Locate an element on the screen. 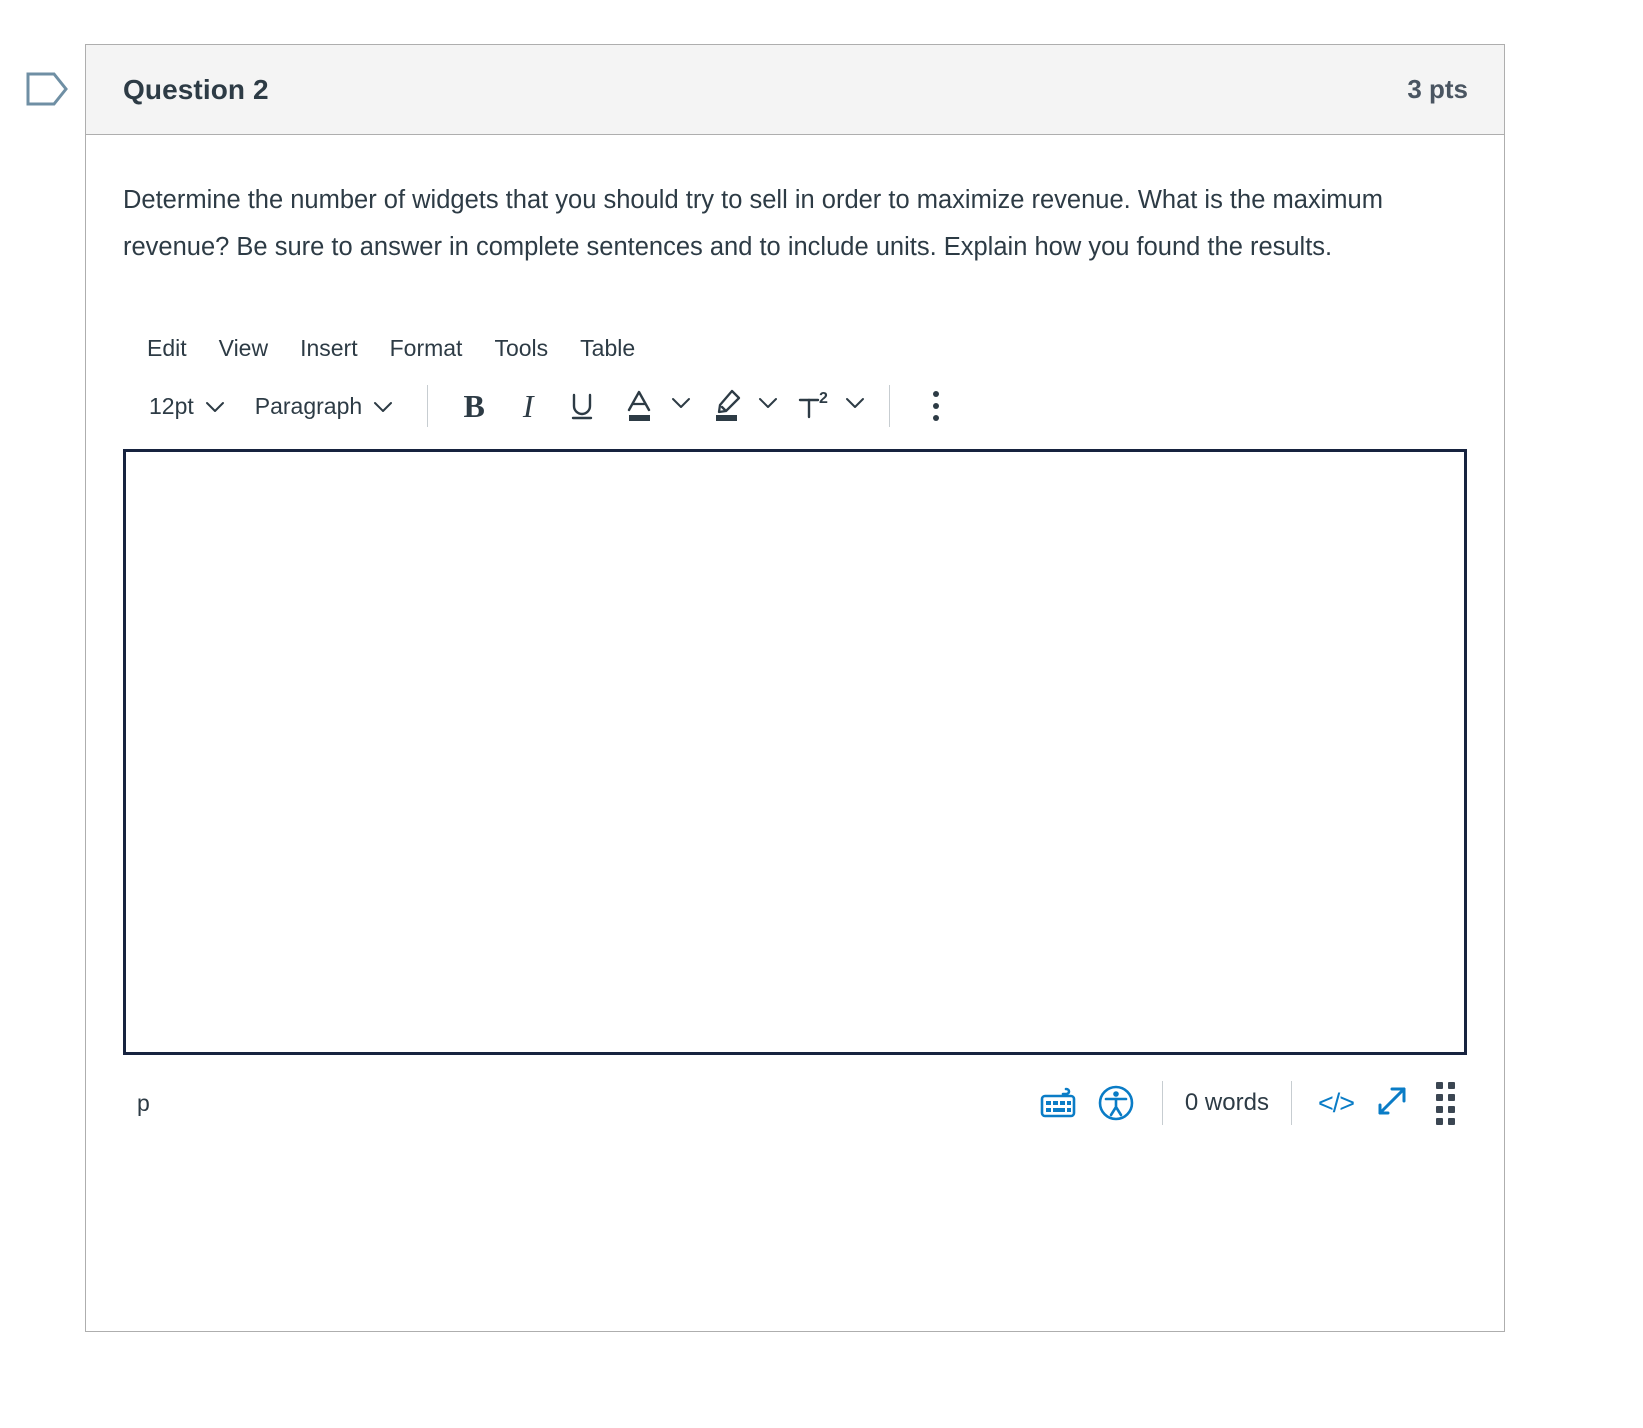  text-color-icon is located at coordinates (640, 406).